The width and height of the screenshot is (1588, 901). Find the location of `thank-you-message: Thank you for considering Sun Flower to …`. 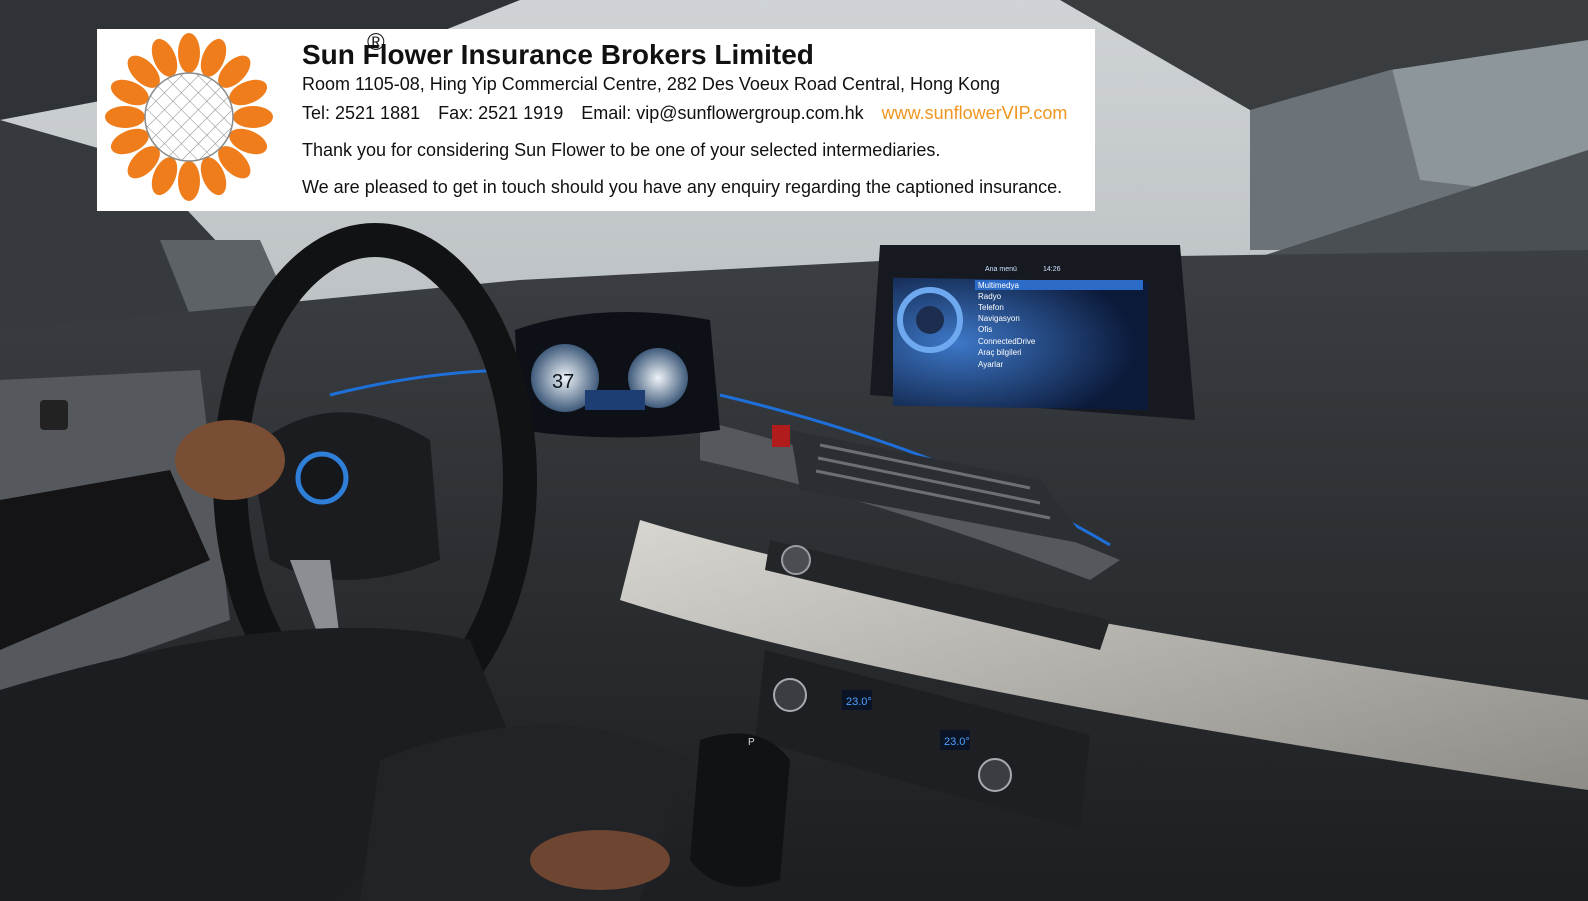

thank-you-message: Thank you for considering Sun Flower to … is located at coordinates (621, 150).